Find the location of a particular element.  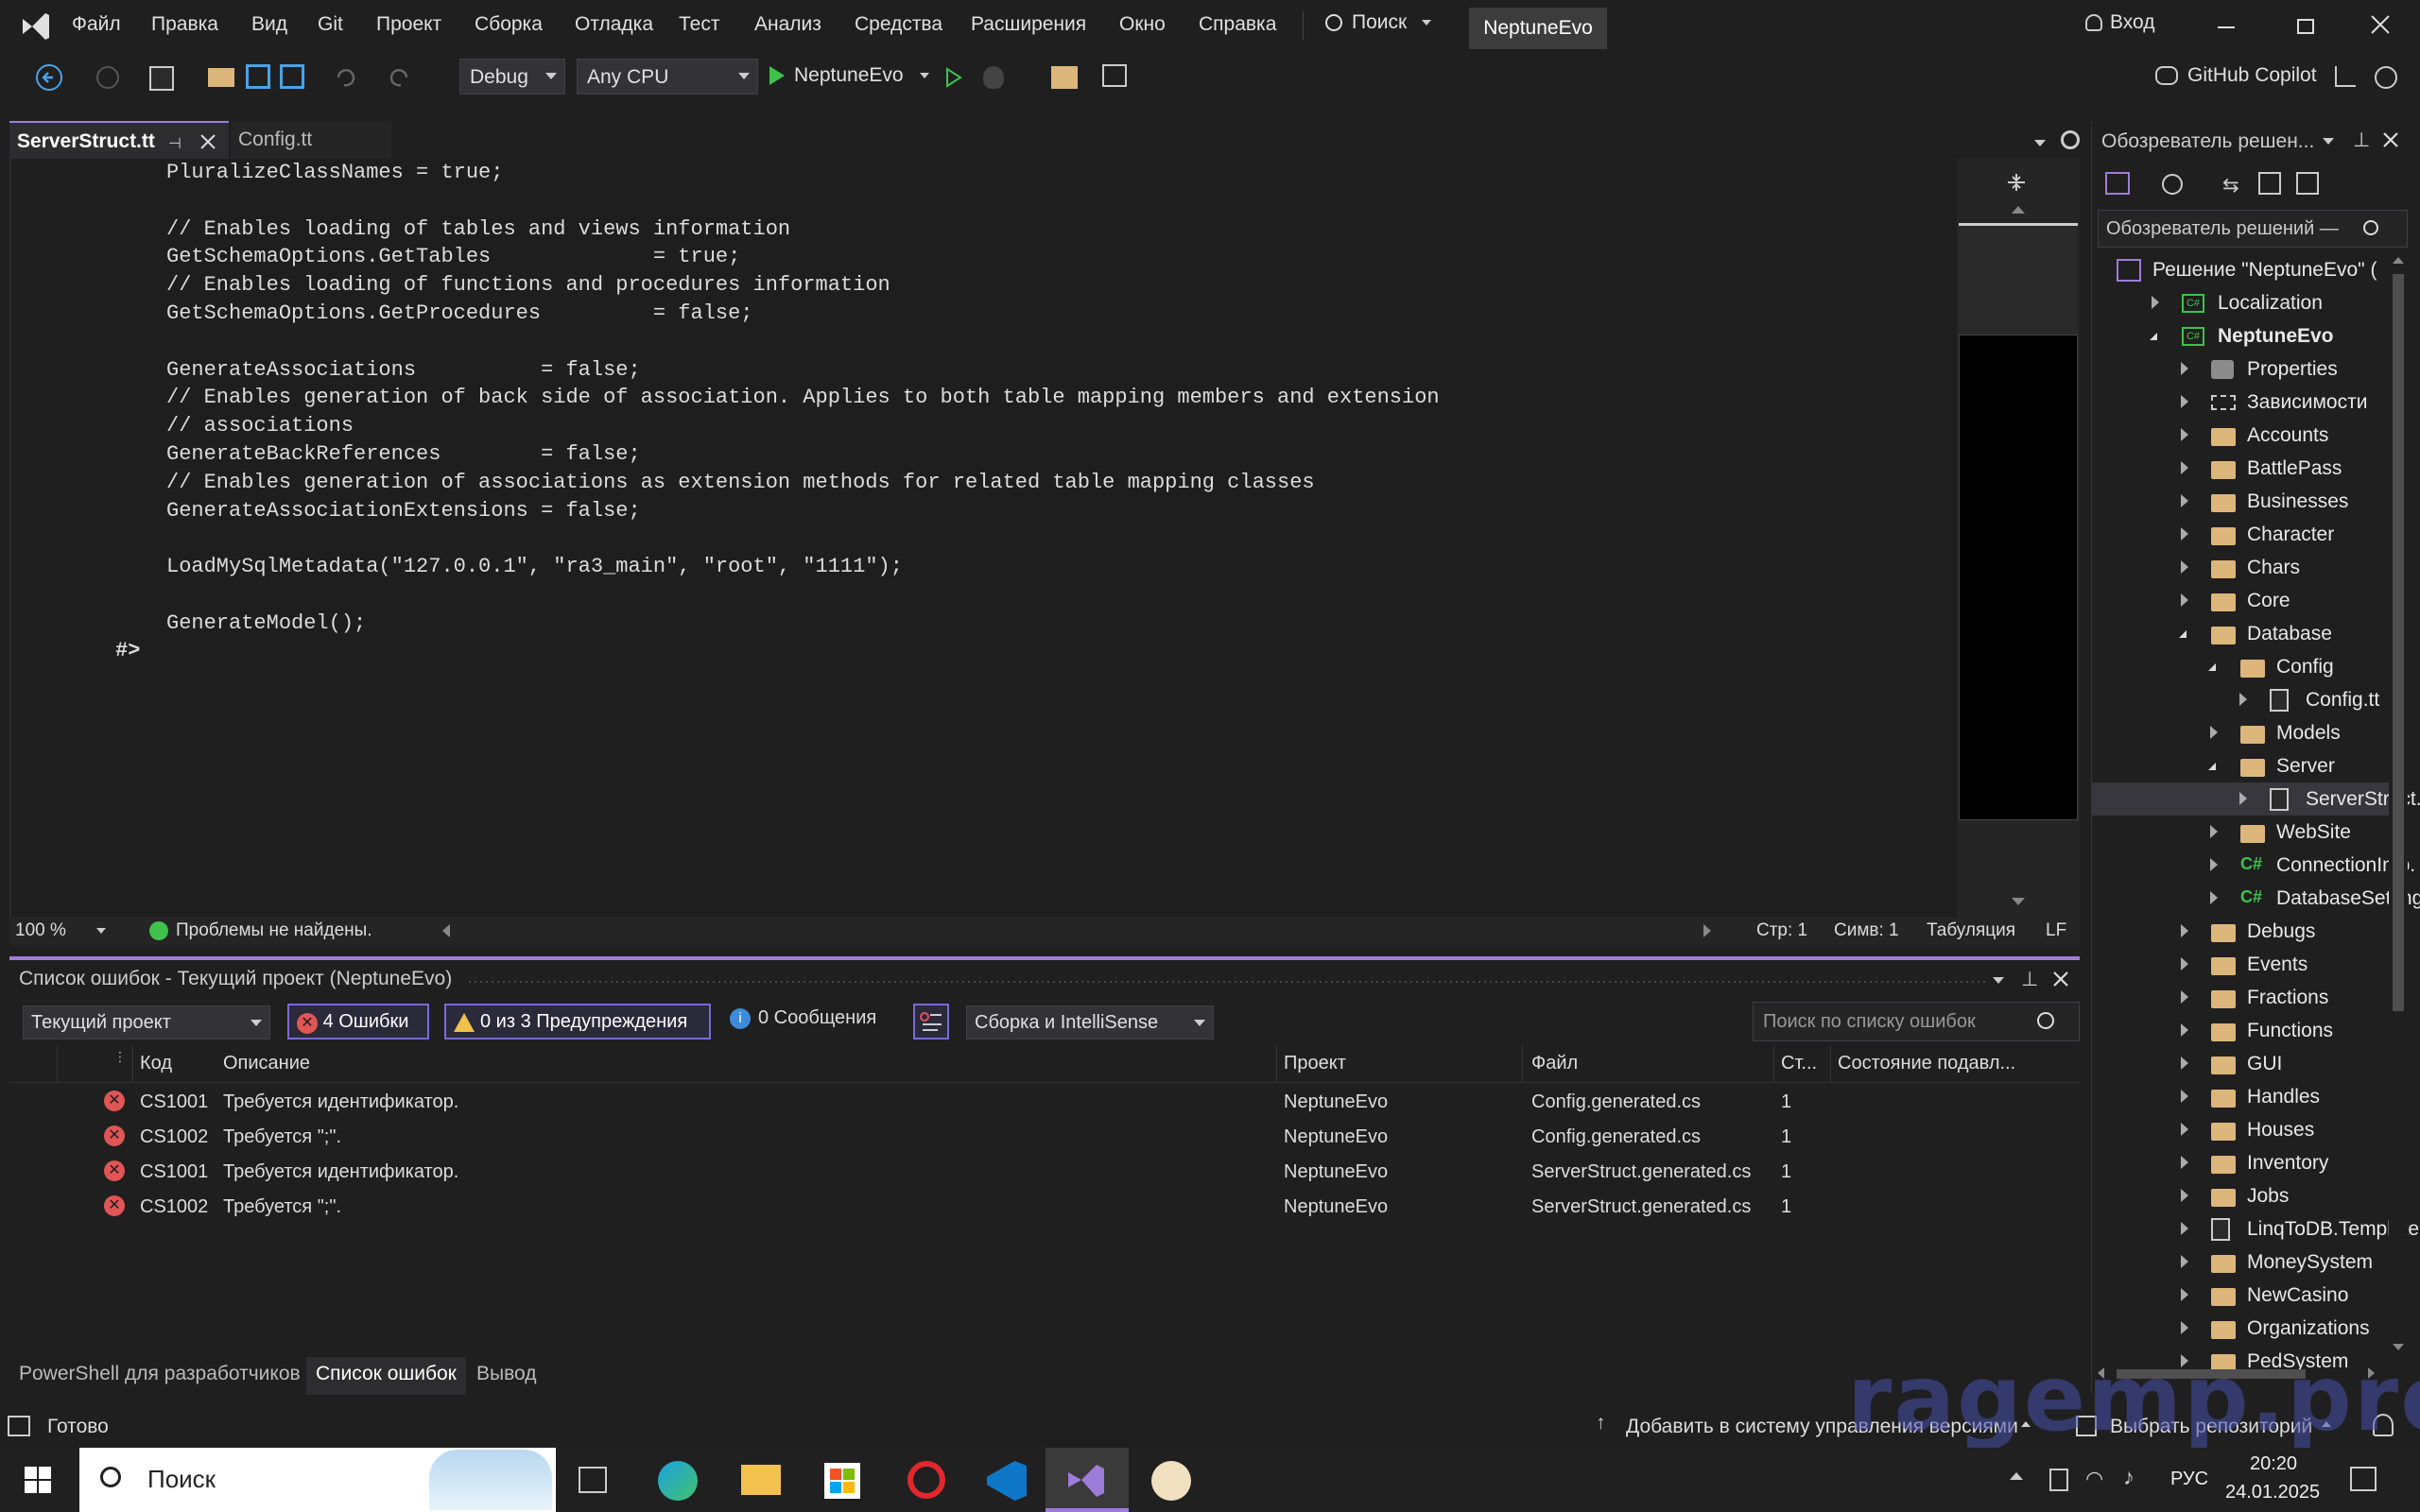

scroll-left-icon is located at coordinates (446, 930).